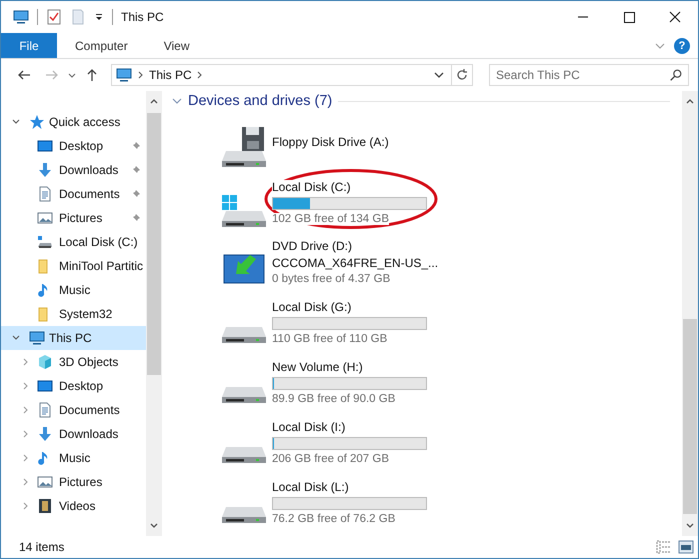  Describe the element at coordinates (29, 45) in the screenshot. I see `file-menu-tab: File` at that location.